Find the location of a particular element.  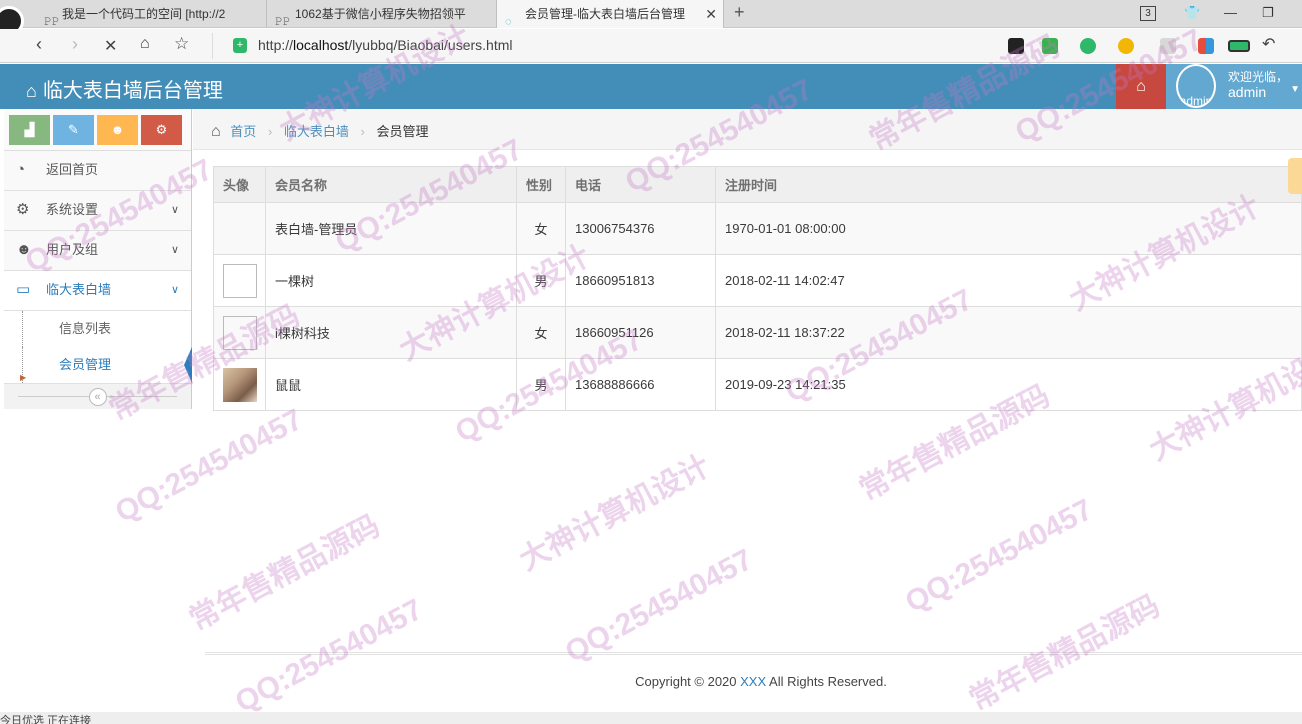

sidebar-submenu: 信息列表 ▶ 会员管理 is located at coordinates (98, 347).